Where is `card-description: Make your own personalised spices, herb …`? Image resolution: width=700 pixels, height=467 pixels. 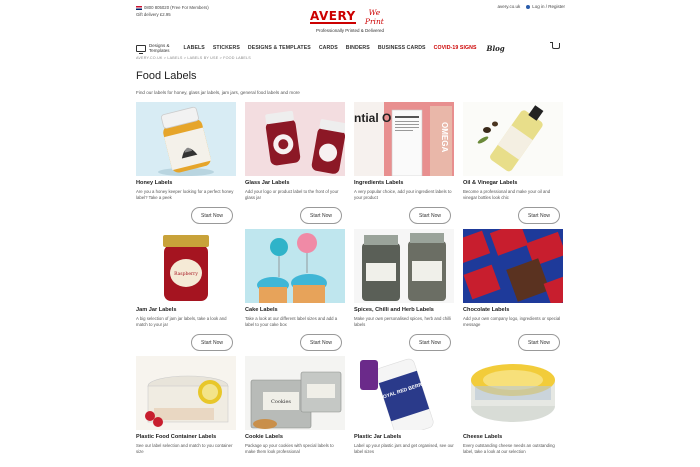
card-description: Make your own personalised spices, herb … is located at coordinates (402, 322).